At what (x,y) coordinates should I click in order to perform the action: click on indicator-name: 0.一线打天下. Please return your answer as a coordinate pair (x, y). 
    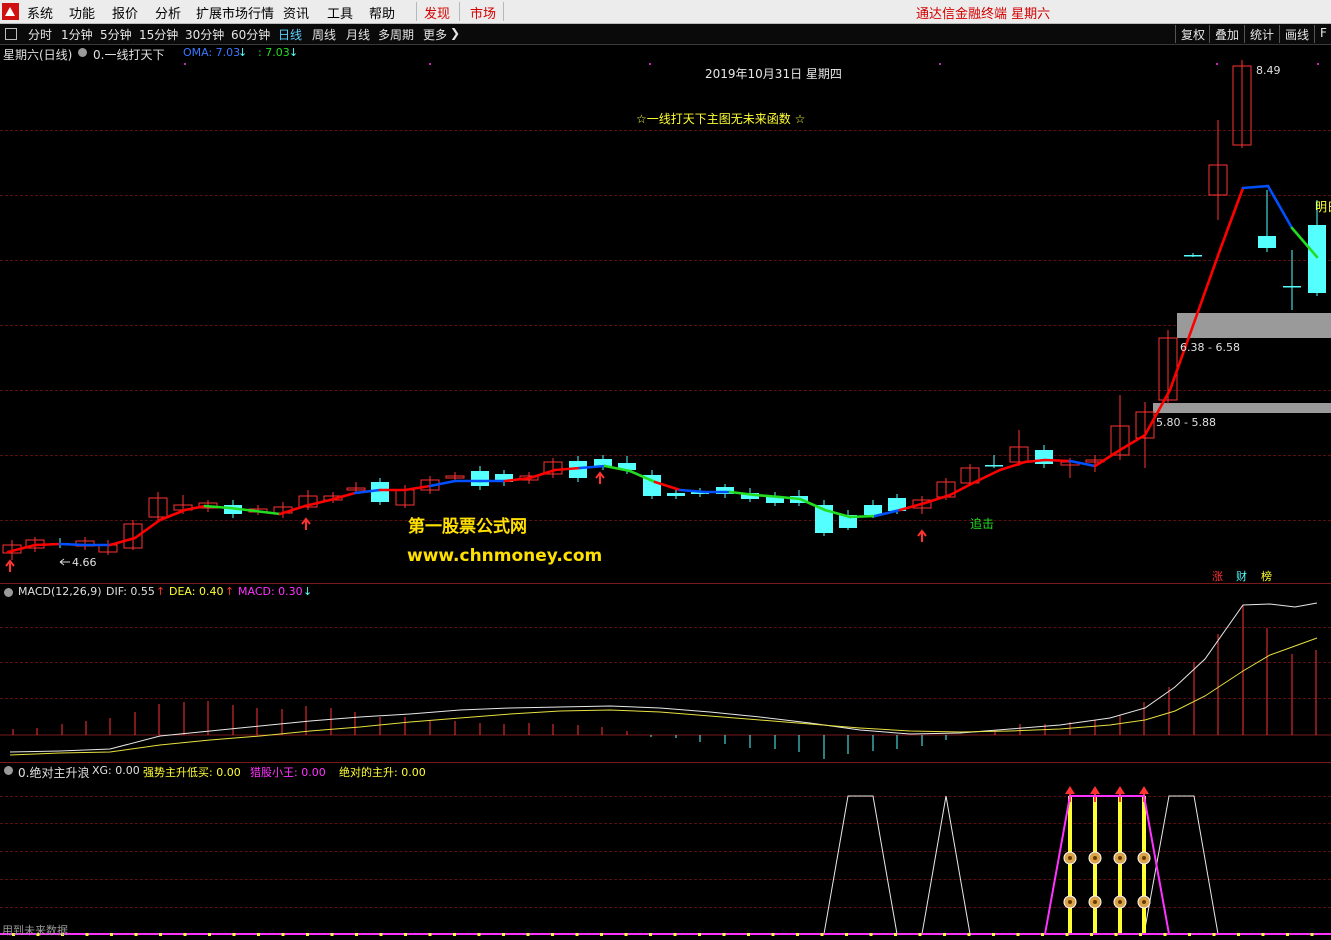
    Looking at the image, I should click on (129, 55).